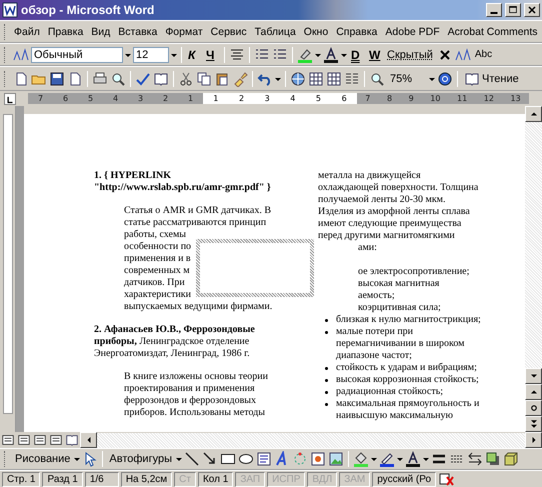  Describe the element at coordinates (143, 78) in the screenshot. I see `spelling-icon` at that location.